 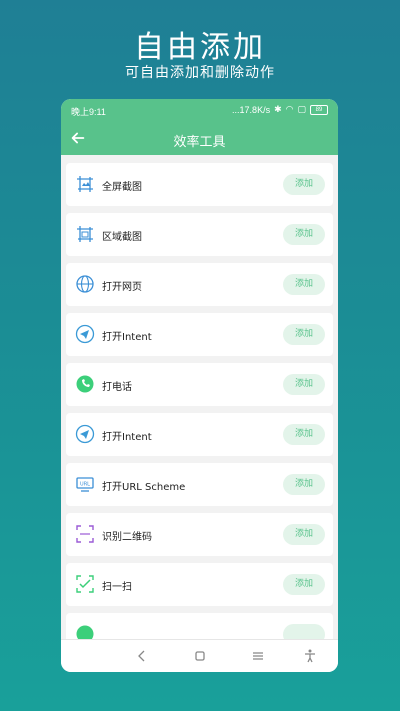 I want to click on menu-nav-icon, so click(x=258, y=656).